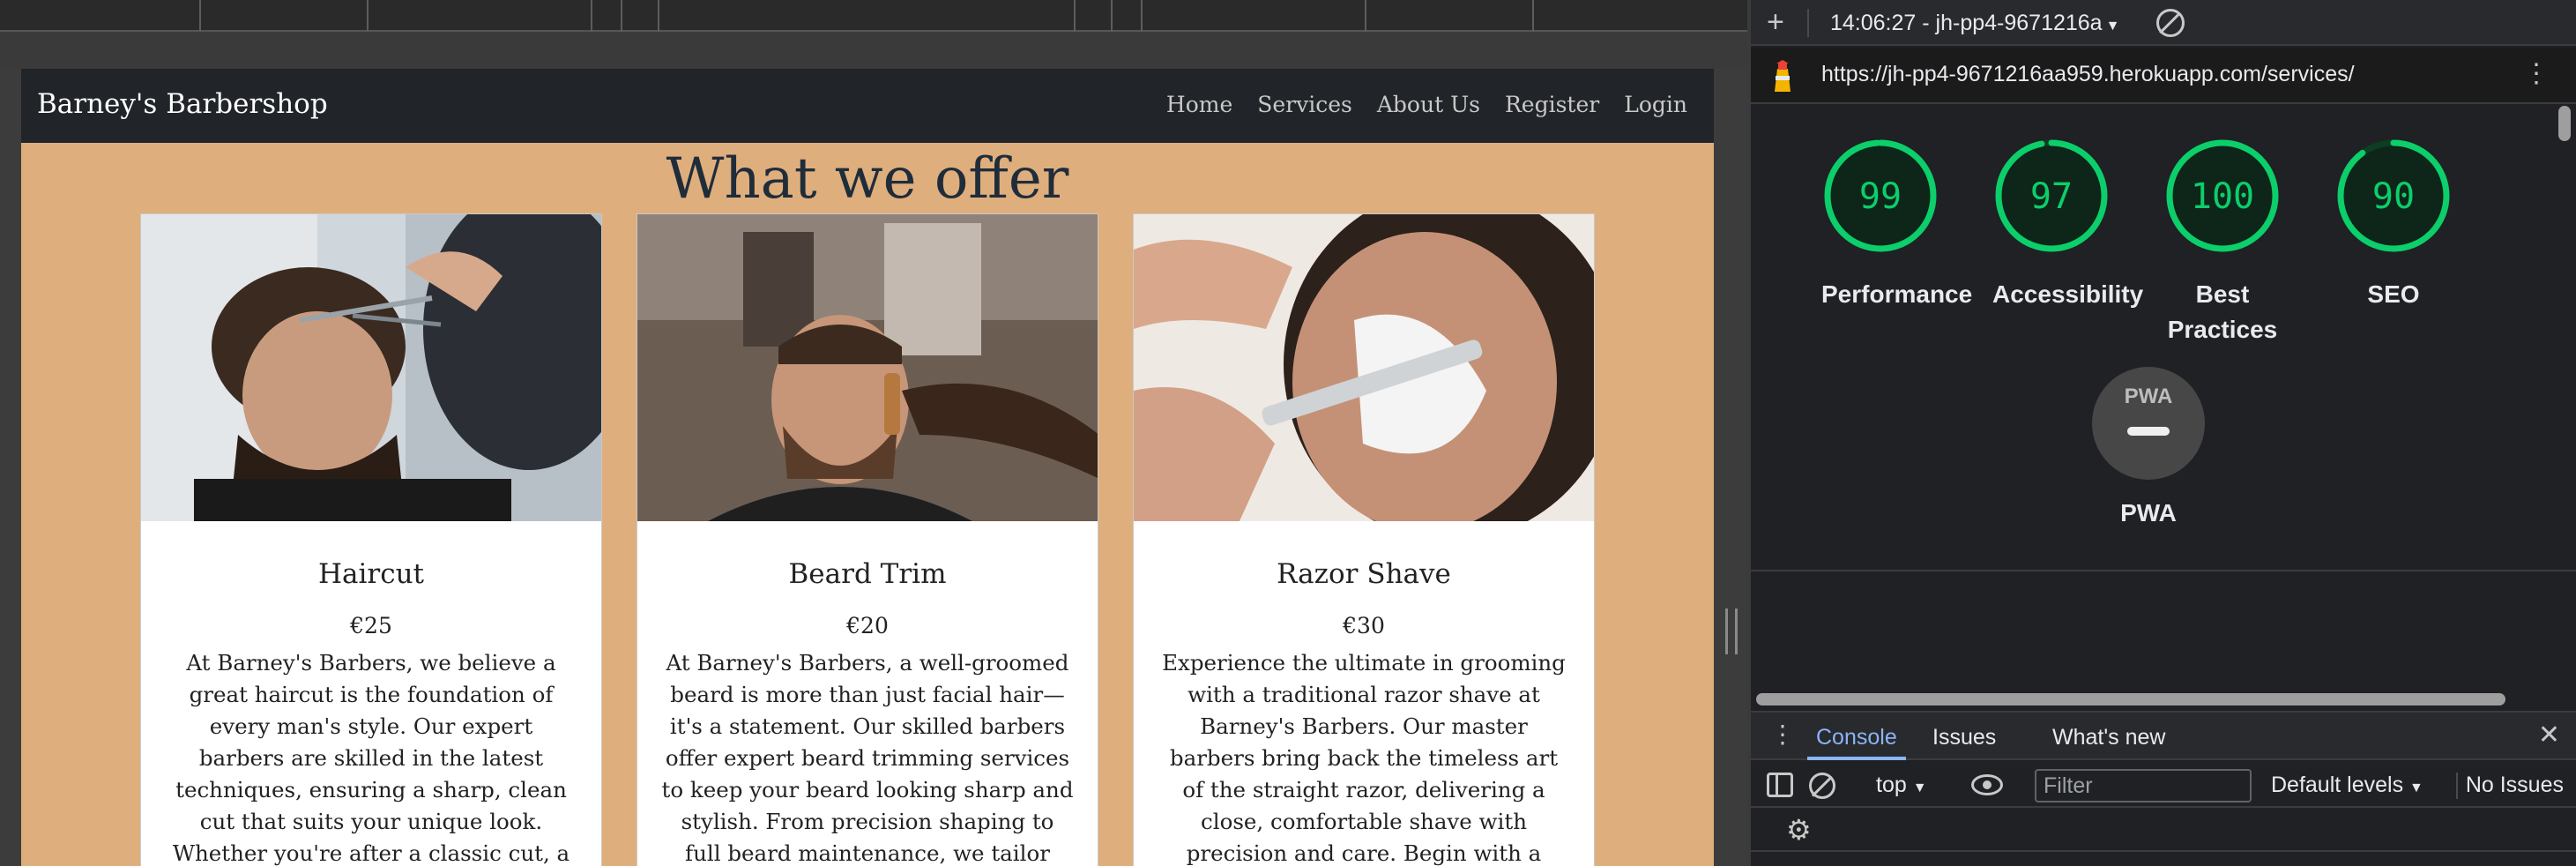 This screenshot has height=866, width=2576. I want to click on nav-services: Services, so click(1304, 105).